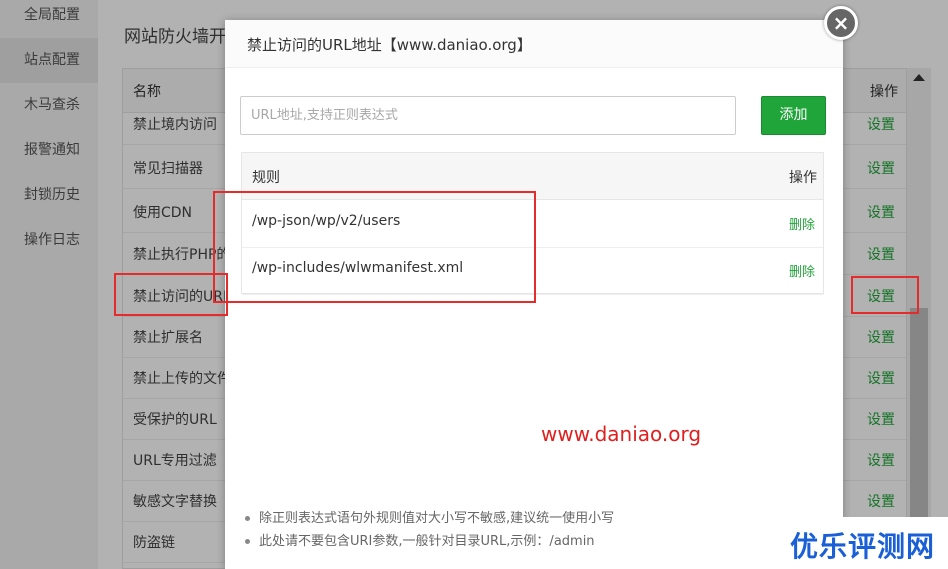 The height and width of the screenshot is (569, 948). What do you see at coordinates (863, 546) in the screenshot?
I see `site-logo-text: 优乐评测网` at bounding box center [863, 546].